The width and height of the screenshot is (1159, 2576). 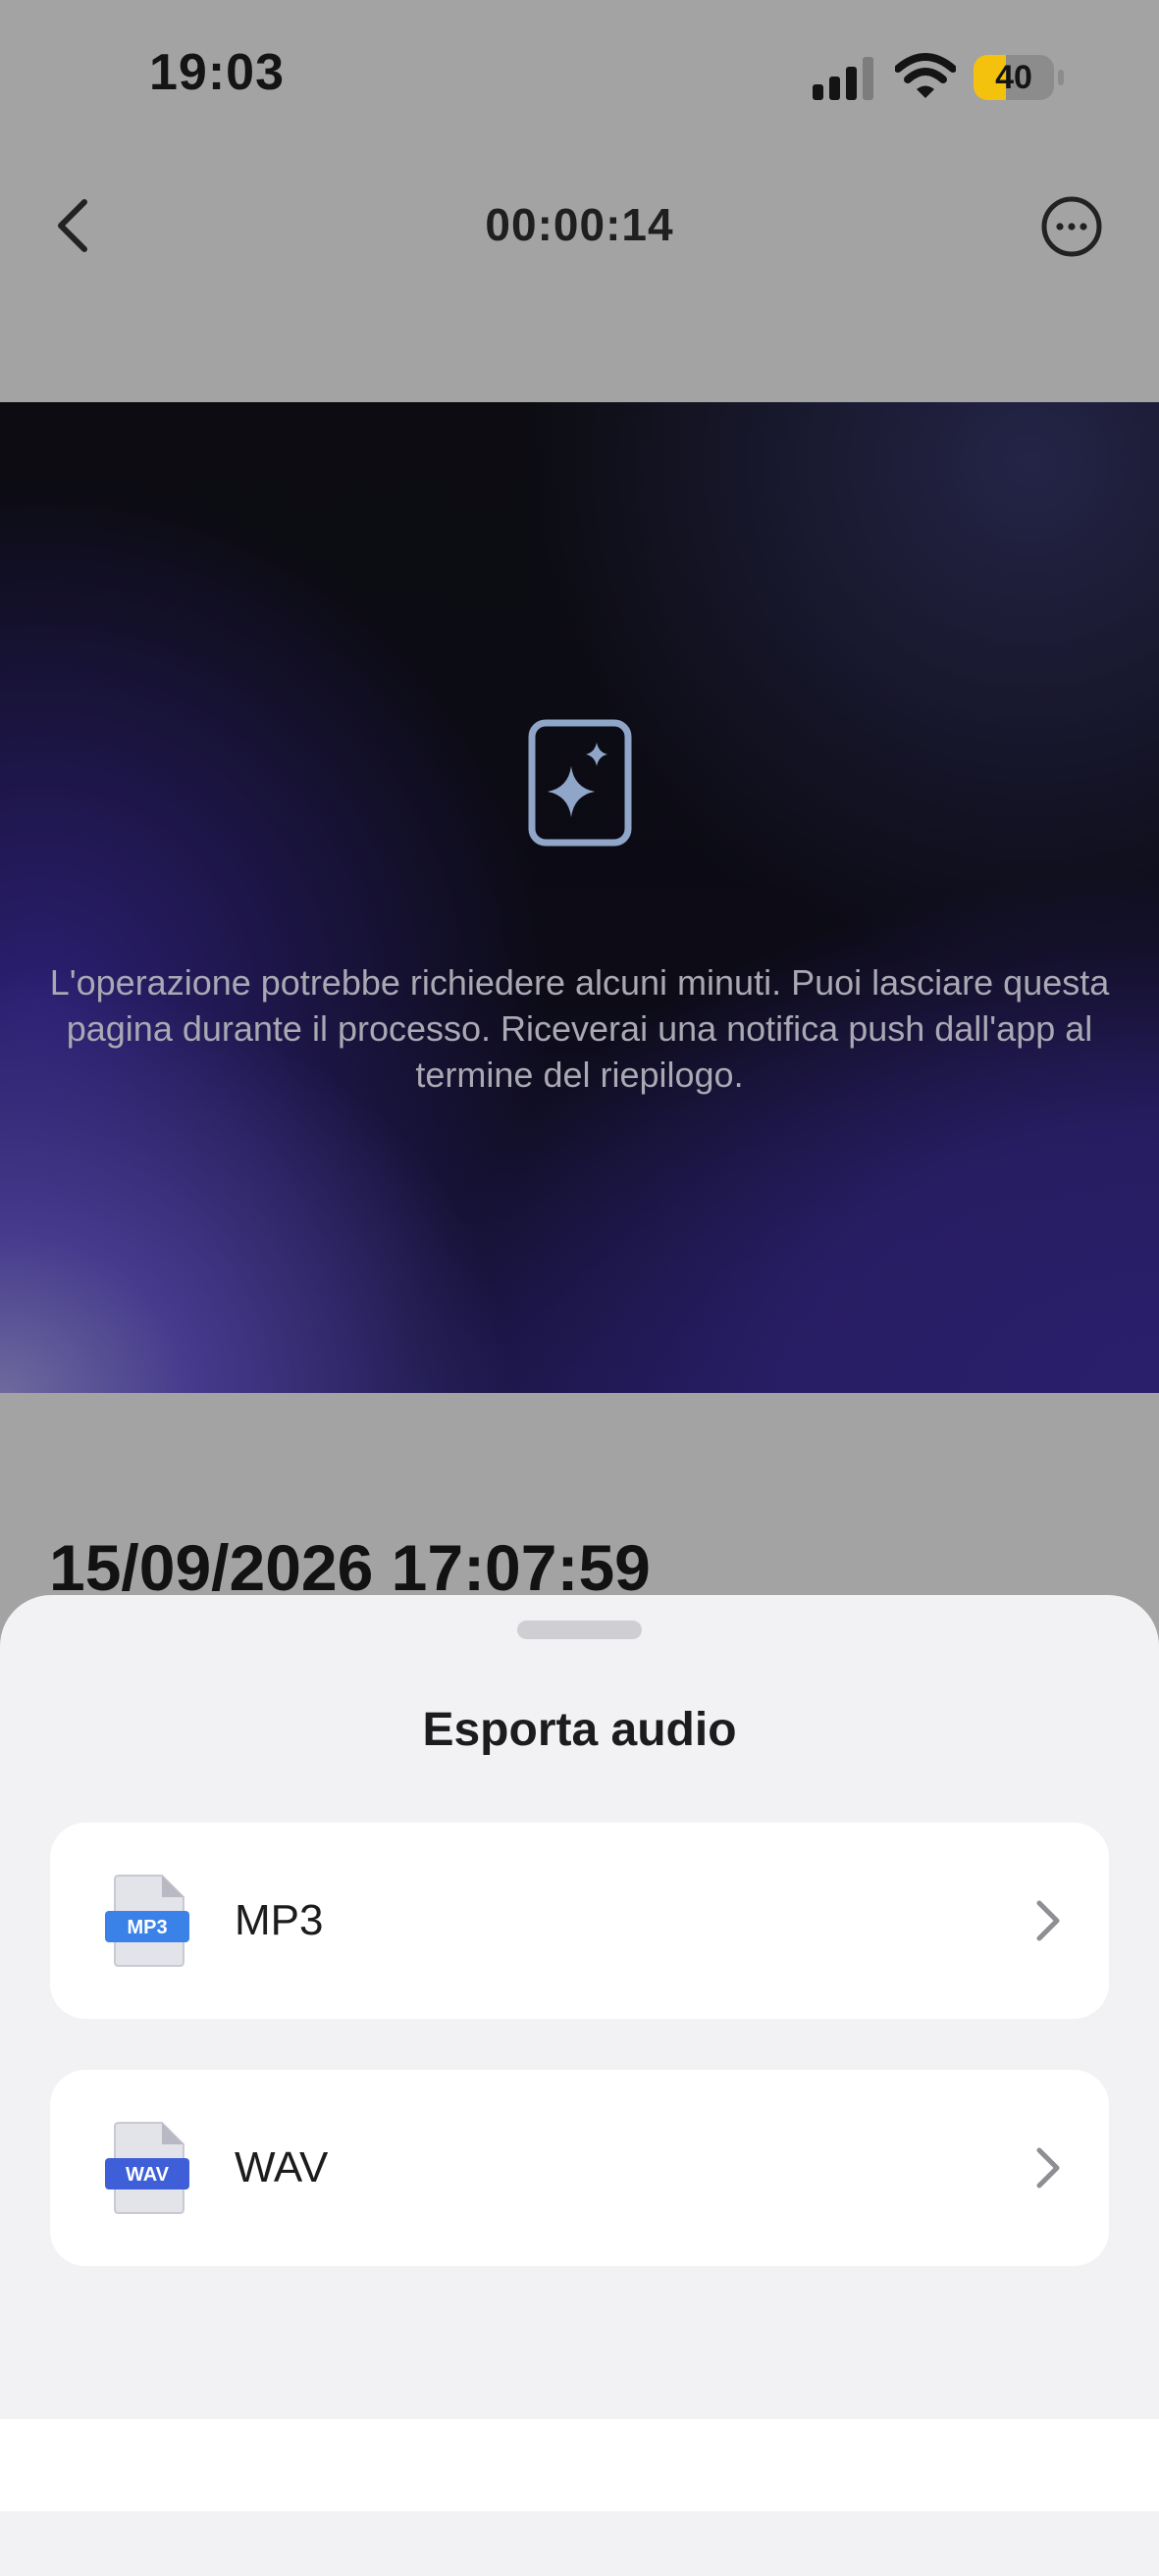 What do you see at coordinates (579, 1630) in the screenshot?
I see `sheet-grabber-handle` at bounding box center [579, 1630].